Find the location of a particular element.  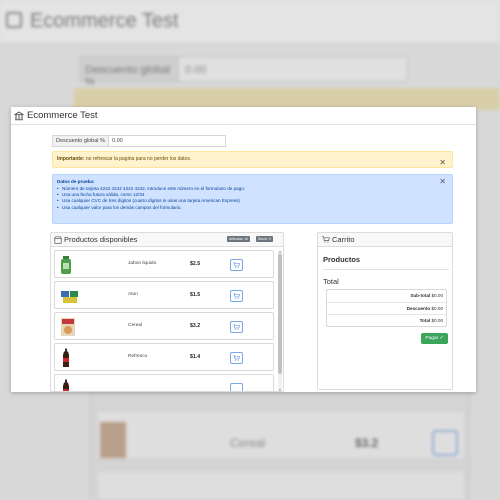

product-item: Refresco $1.4 is located at coordinates (164, 357).